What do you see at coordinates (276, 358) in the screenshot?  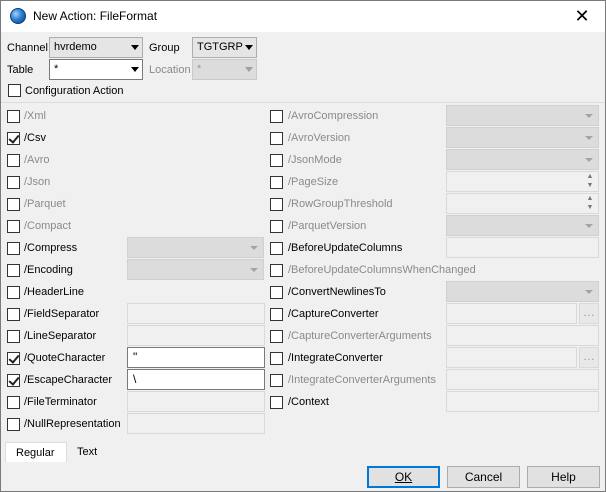 I see `param-checkbox-integrateconverter` at bounding box center [276, 358].